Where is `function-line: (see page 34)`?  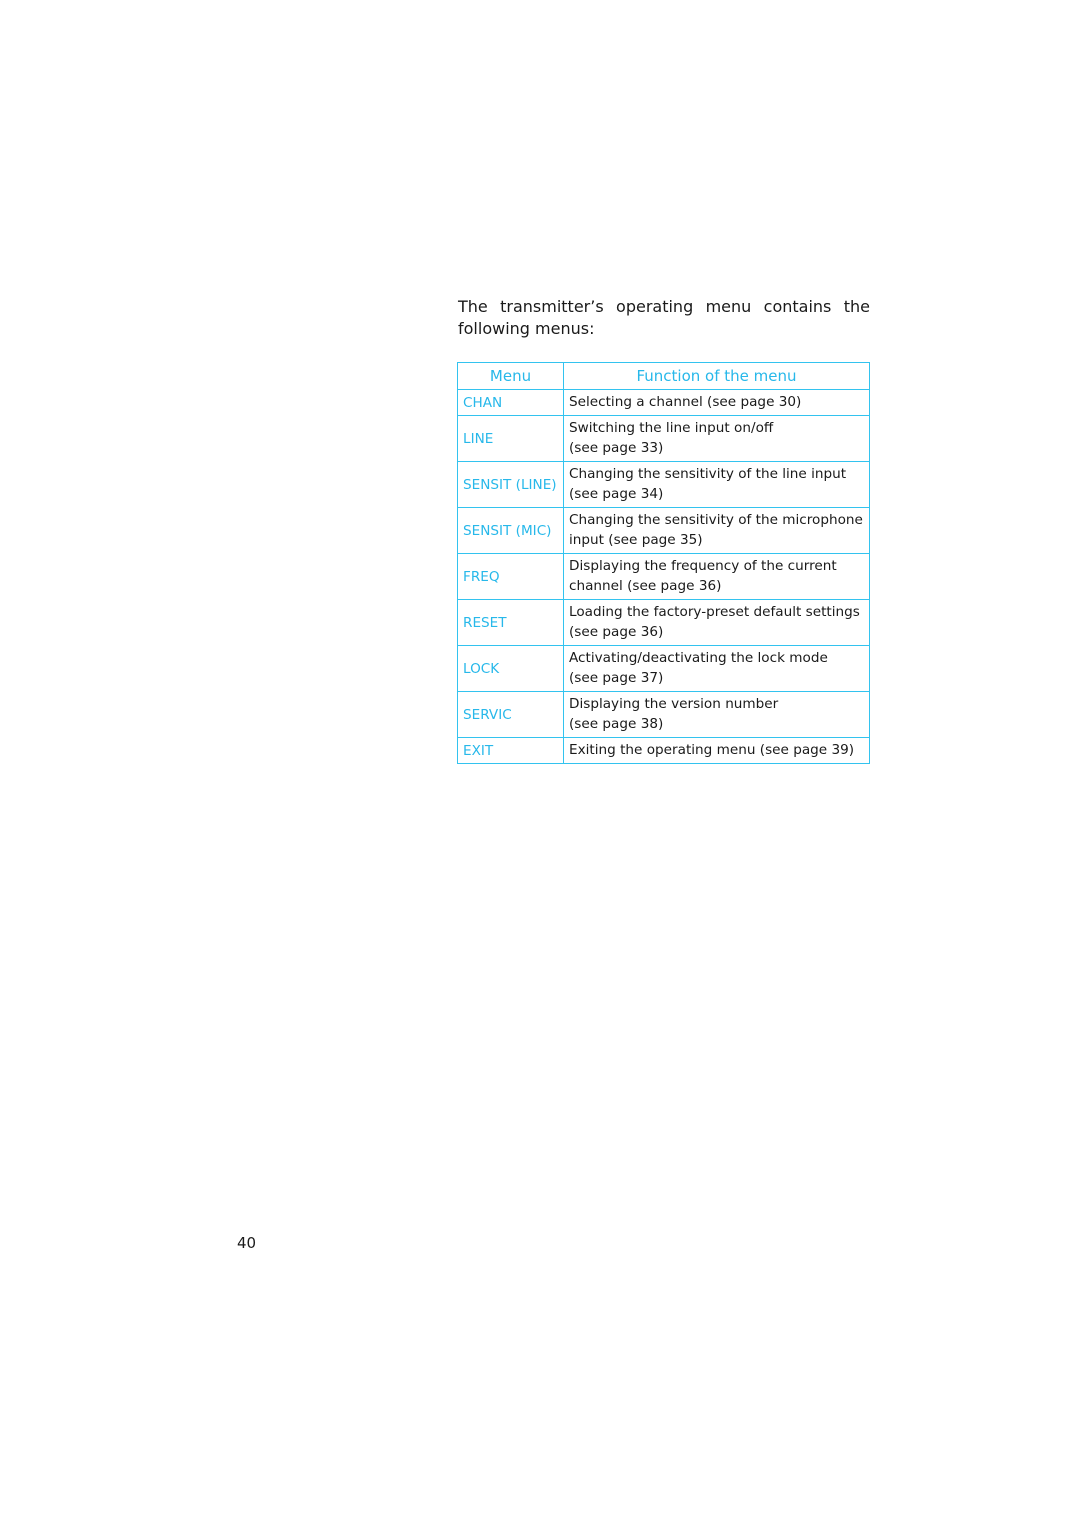 function-line: (see page 34) is located at coordinates (616, 494).